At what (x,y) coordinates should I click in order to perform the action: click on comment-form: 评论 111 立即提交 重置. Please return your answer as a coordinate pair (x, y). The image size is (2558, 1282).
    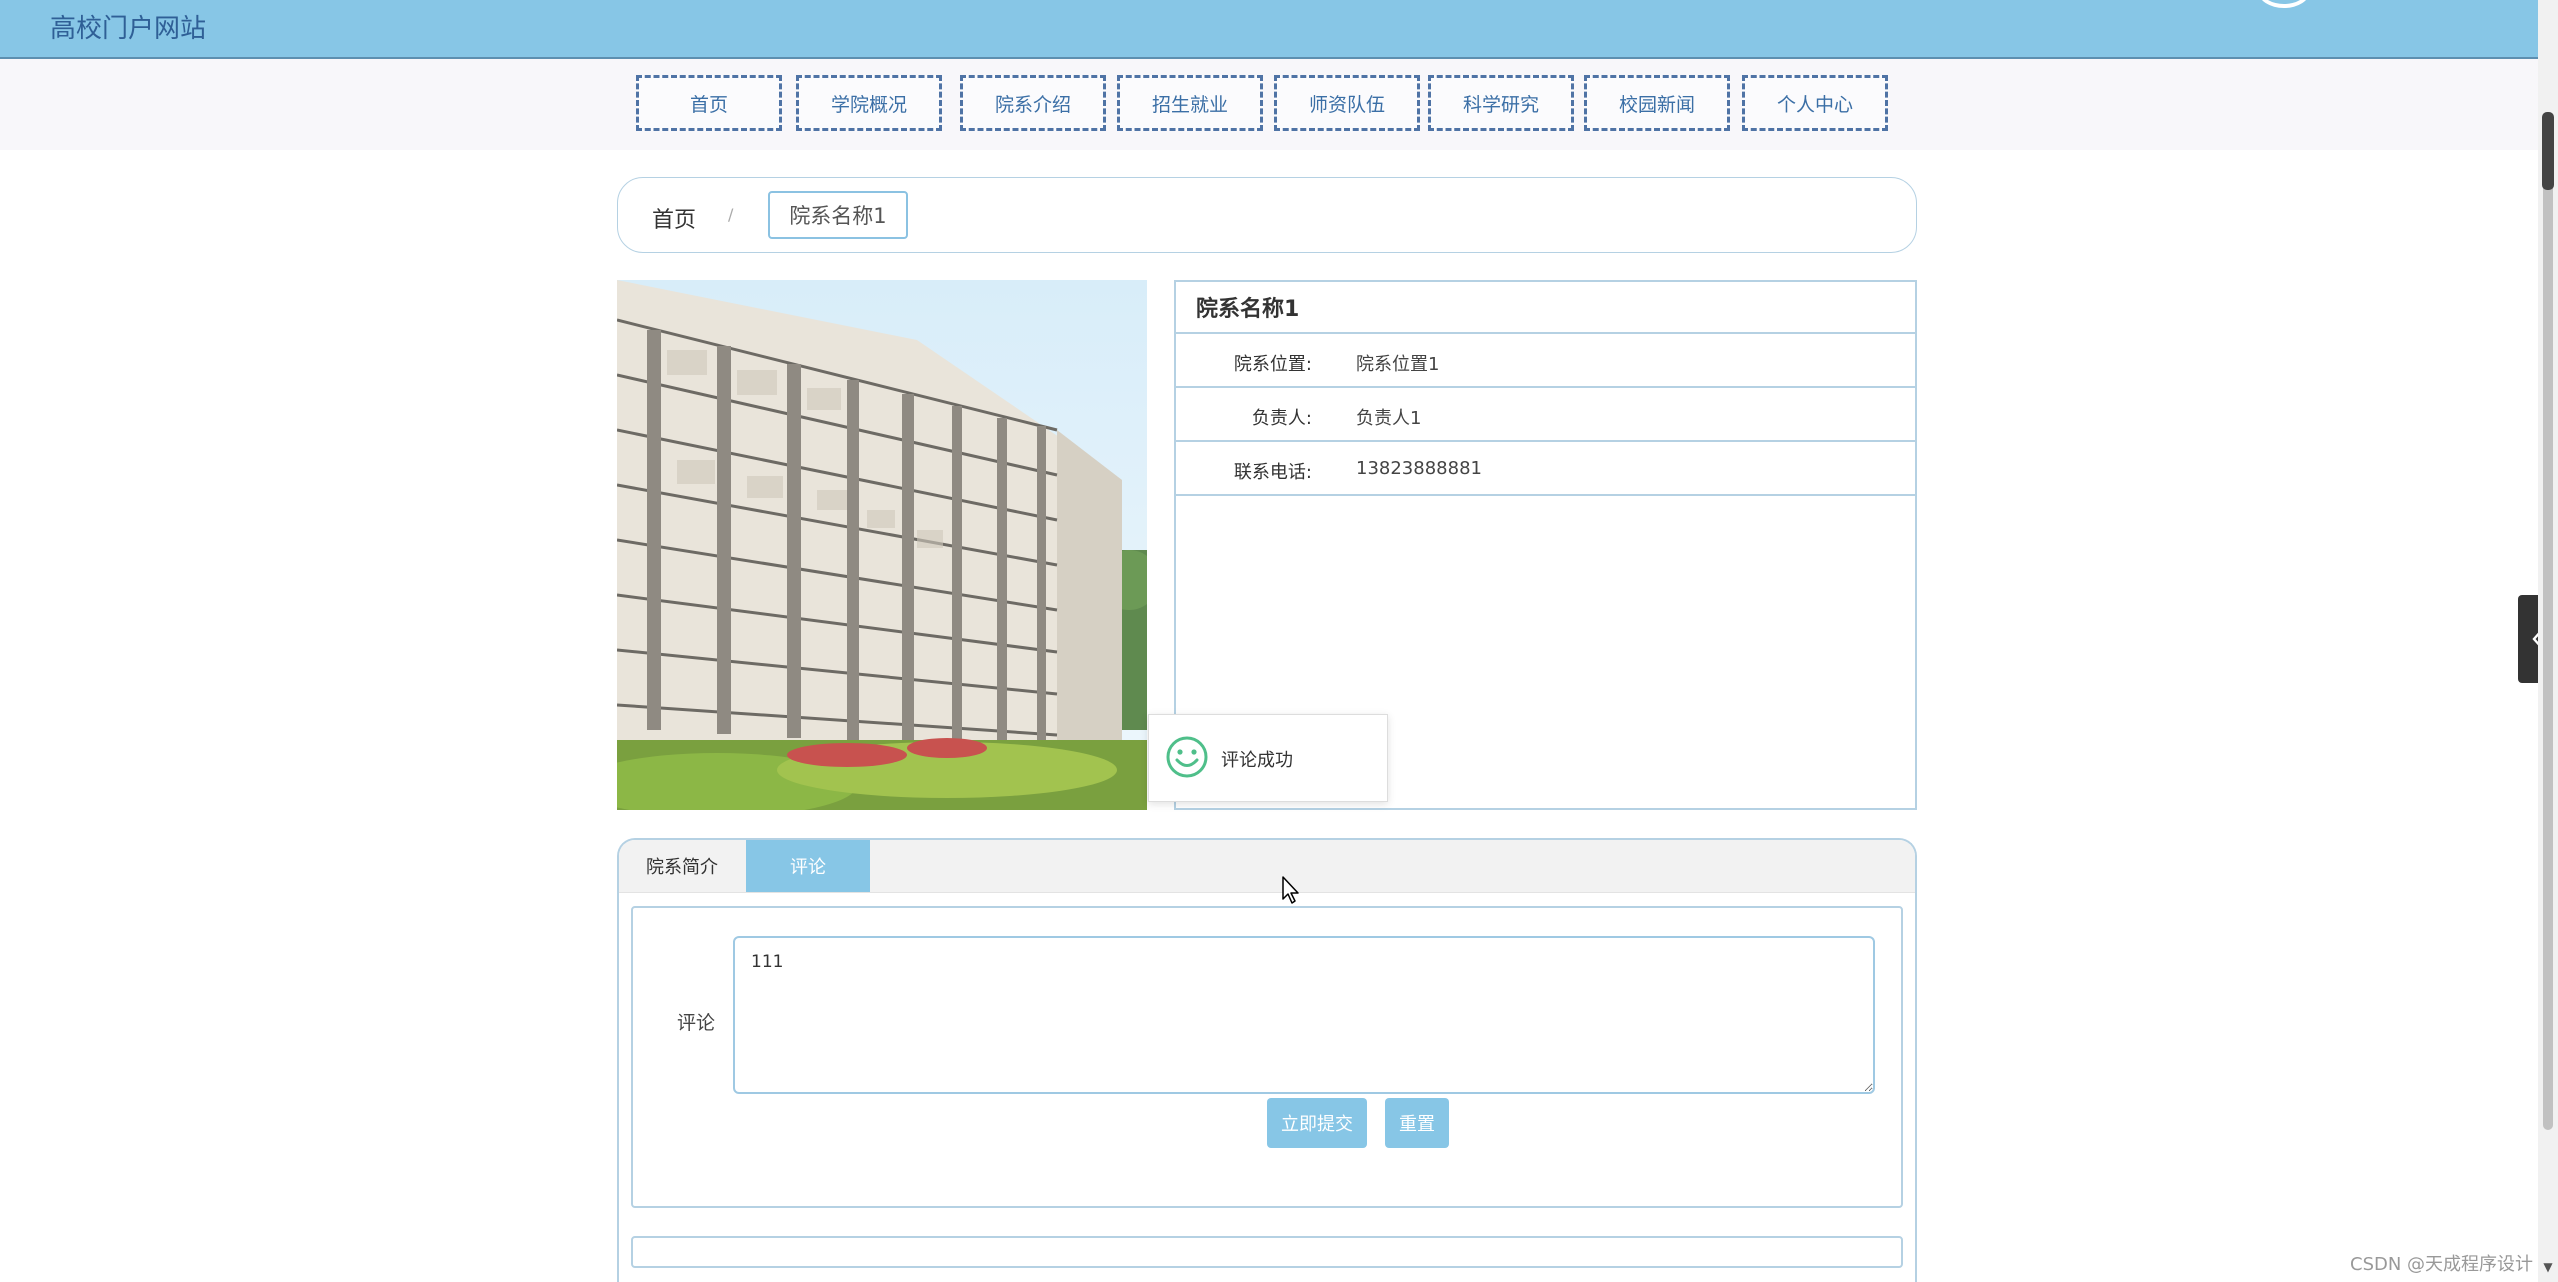
    Looking at the image, I should click on (1267, 1057).